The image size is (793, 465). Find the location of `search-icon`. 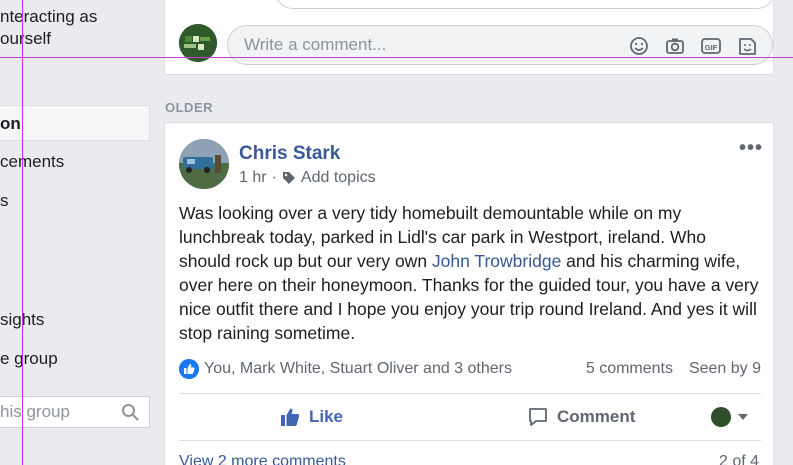

search-icon is located at coordinates (130, 412).